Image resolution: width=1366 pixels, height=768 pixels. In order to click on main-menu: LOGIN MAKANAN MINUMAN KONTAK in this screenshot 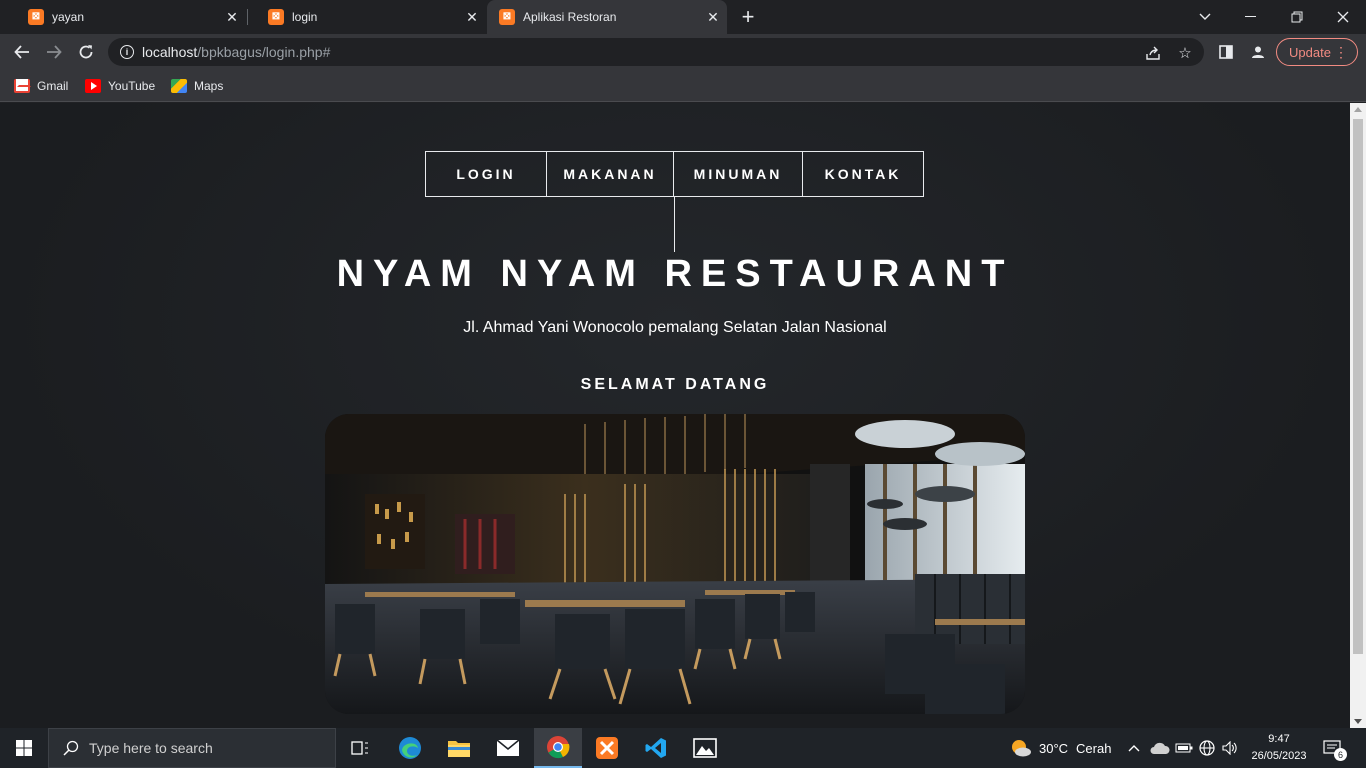, I will do `click(674, 174)`.